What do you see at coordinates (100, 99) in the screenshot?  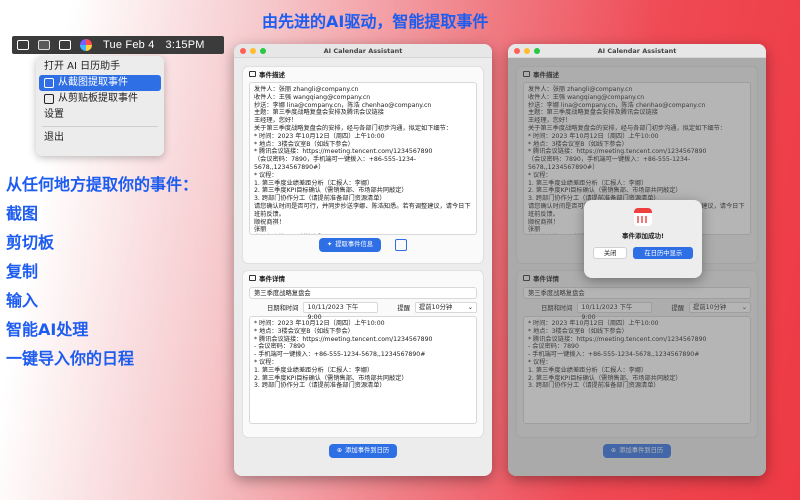 I see `menu-item-extract-clipboard: 从剪贴板提取事件` at bounding box center [100, 99].